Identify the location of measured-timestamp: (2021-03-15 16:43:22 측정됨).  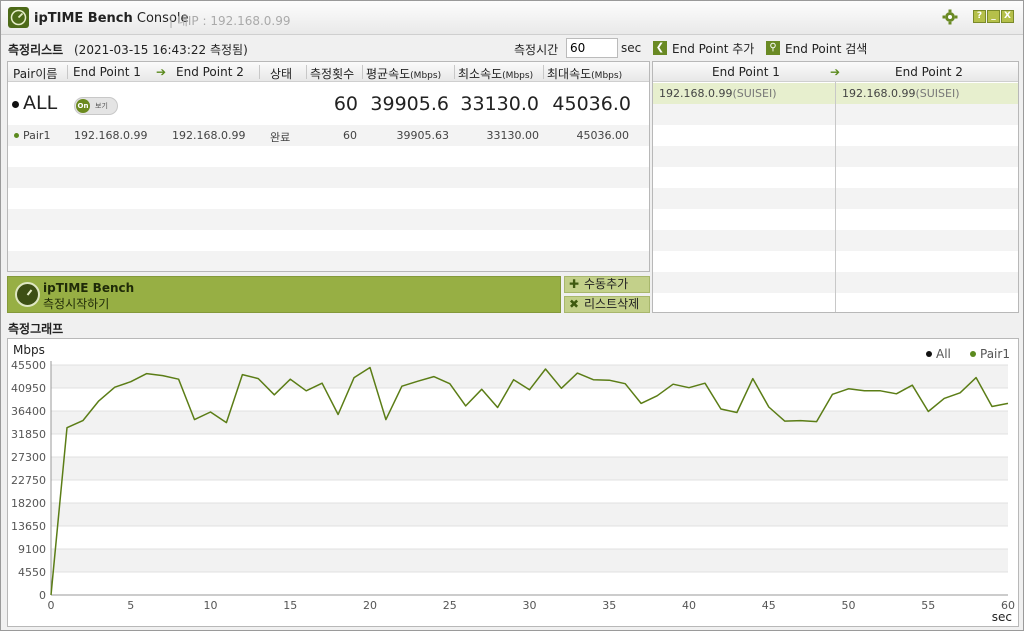
(161, 50).